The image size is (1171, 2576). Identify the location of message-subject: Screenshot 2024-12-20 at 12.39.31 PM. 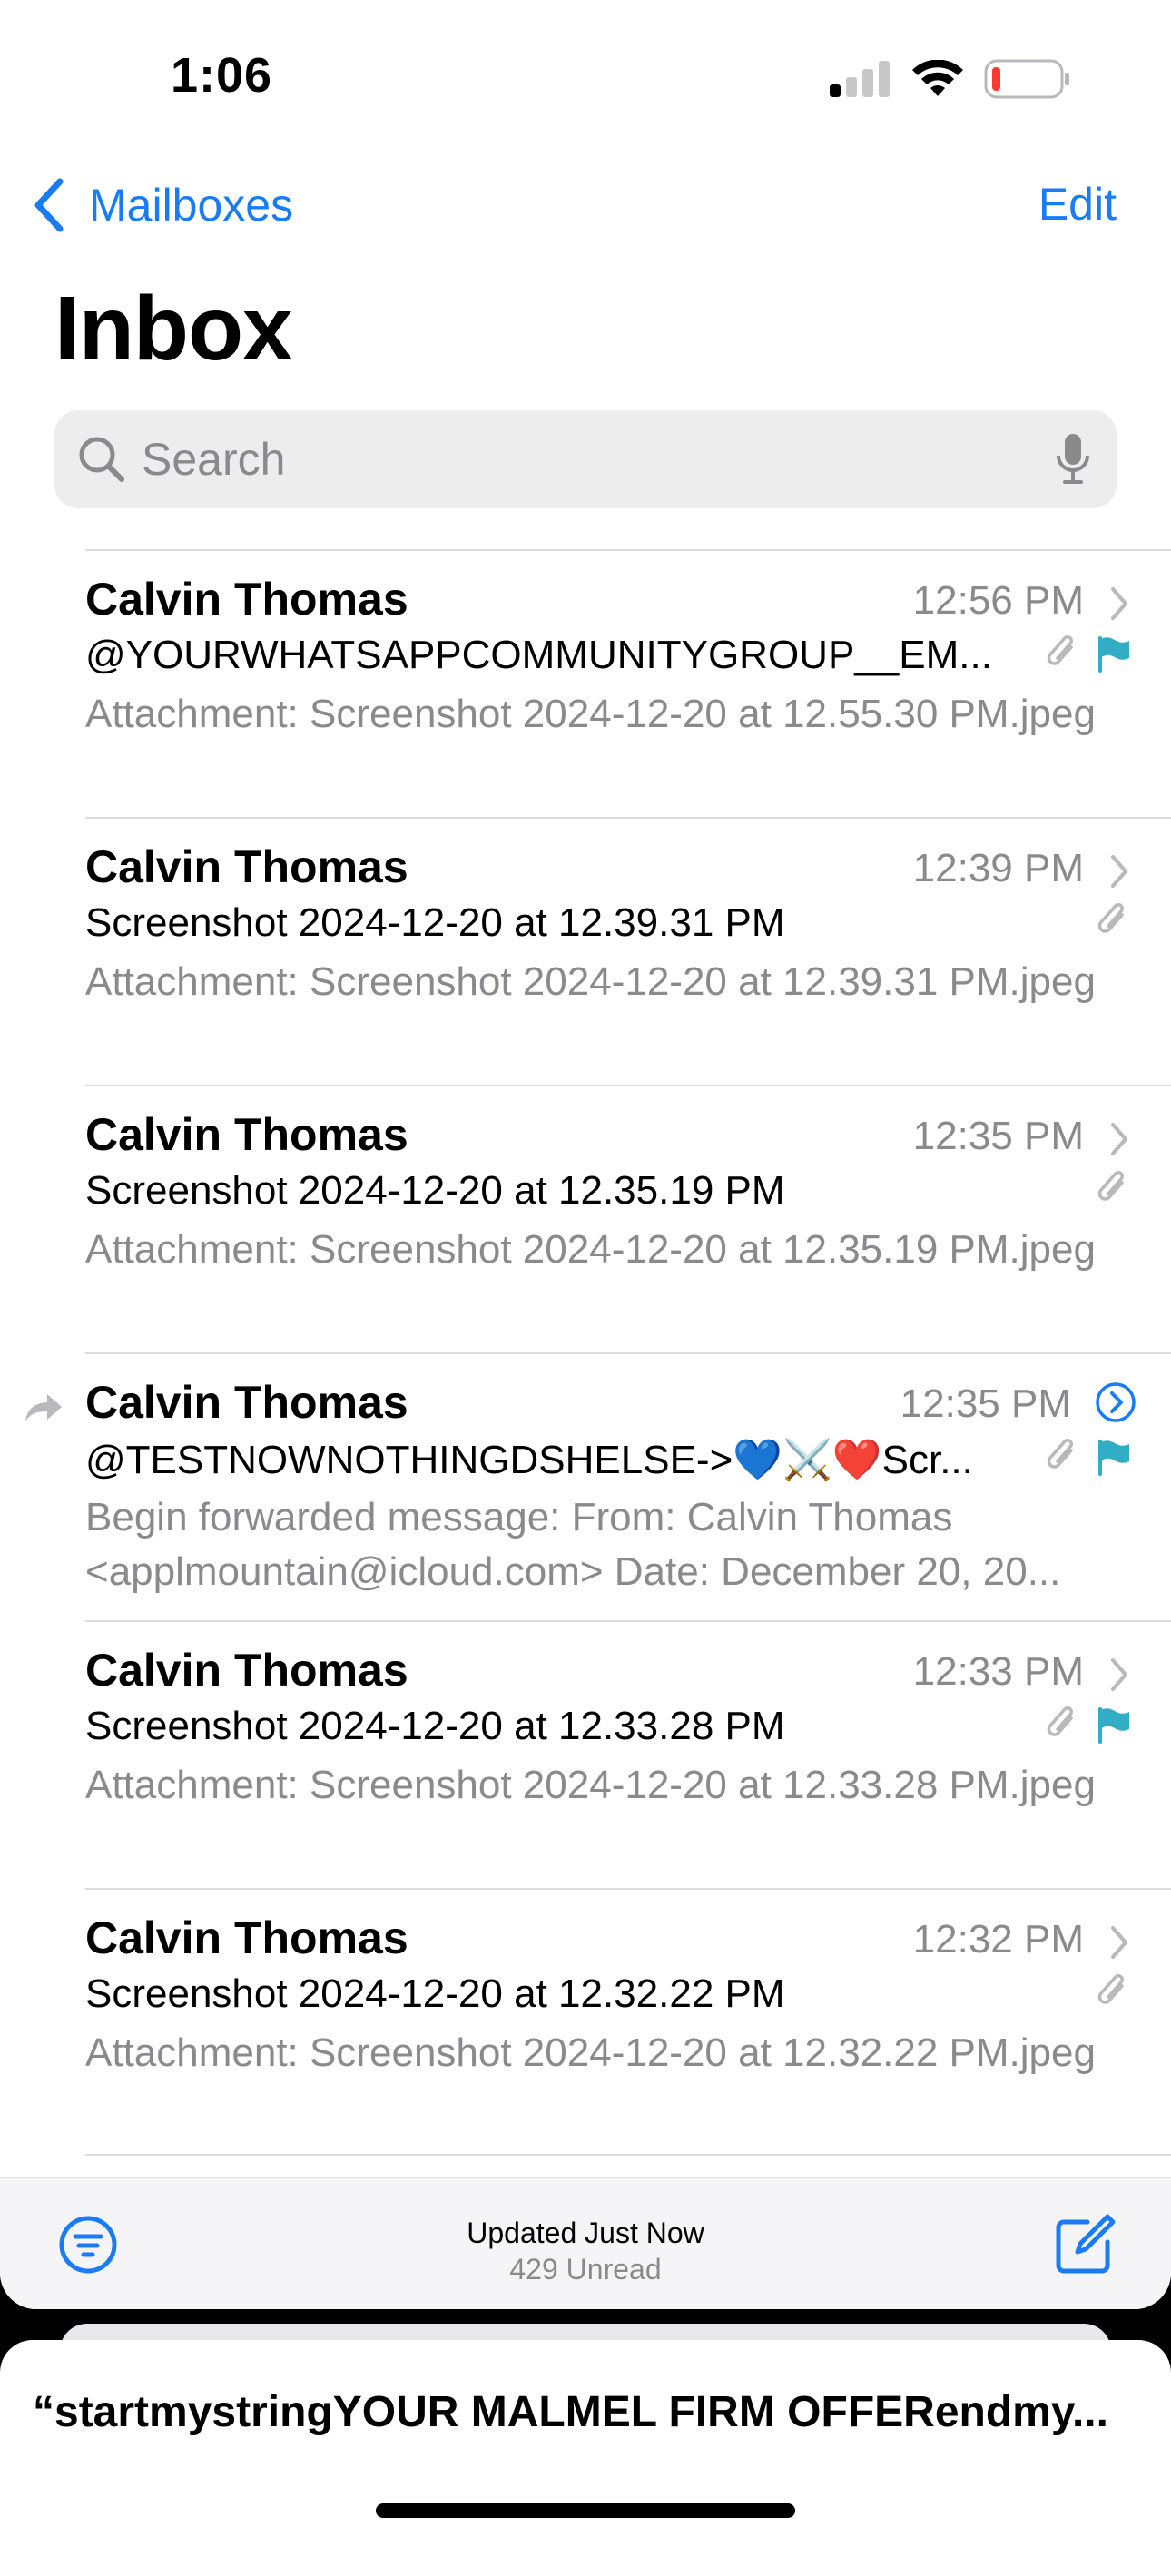
(435, 922).